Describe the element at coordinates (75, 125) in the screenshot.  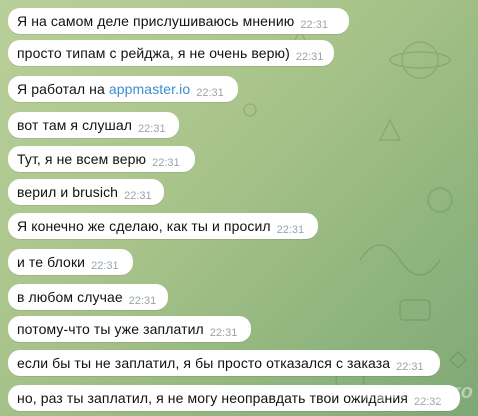
I see `message-text: вот там я слушал` at that location.